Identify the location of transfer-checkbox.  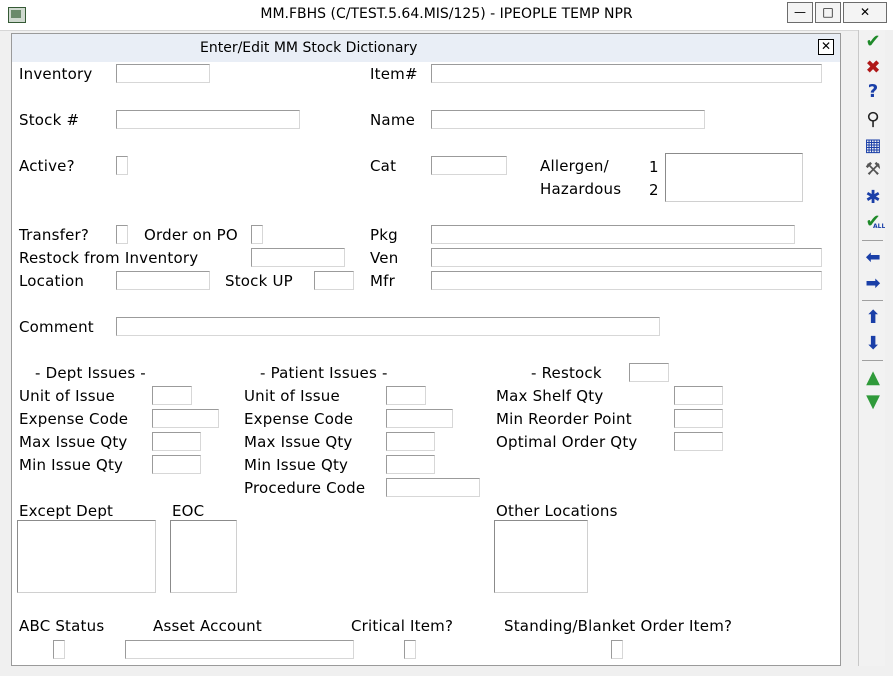
(122, 234).